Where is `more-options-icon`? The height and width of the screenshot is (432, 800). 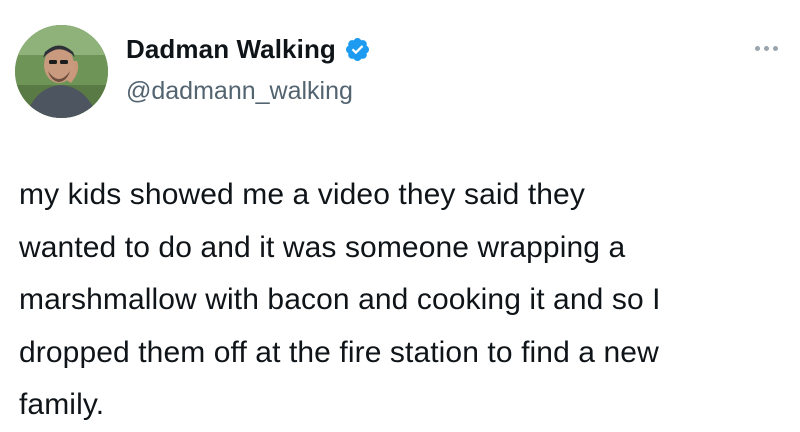
more-options-icon is located at coordinates (766, 48).